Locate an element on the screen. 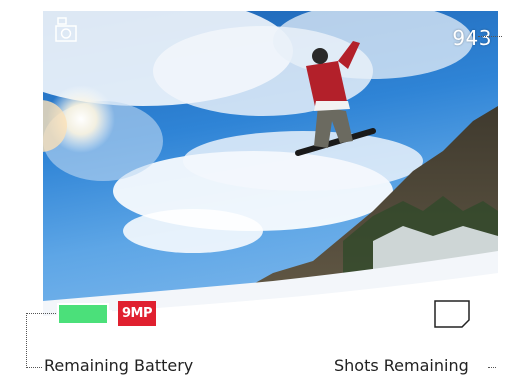  shots-callout-leader is located at coordinates (490, 36).